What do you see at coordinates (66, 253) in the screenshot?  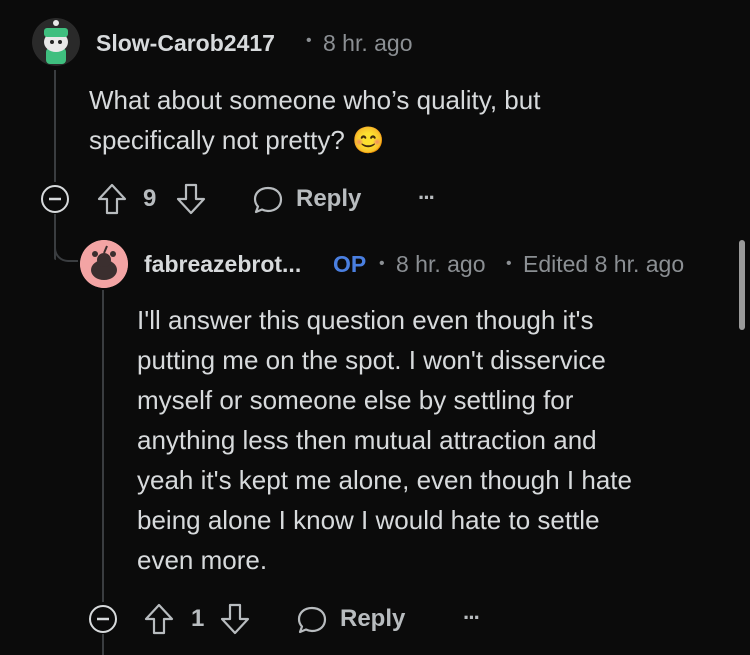 I see `thread-line-elbow` at bounding box center [66, 253].